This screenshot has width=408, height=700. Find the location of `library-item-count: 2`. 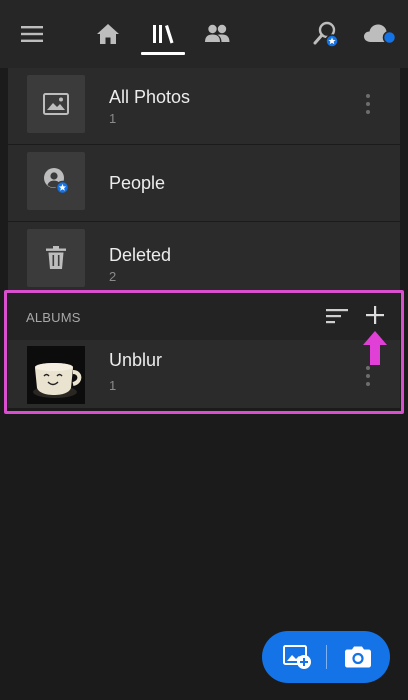

library-item-count: 2 is located at coordinates (113, 276).